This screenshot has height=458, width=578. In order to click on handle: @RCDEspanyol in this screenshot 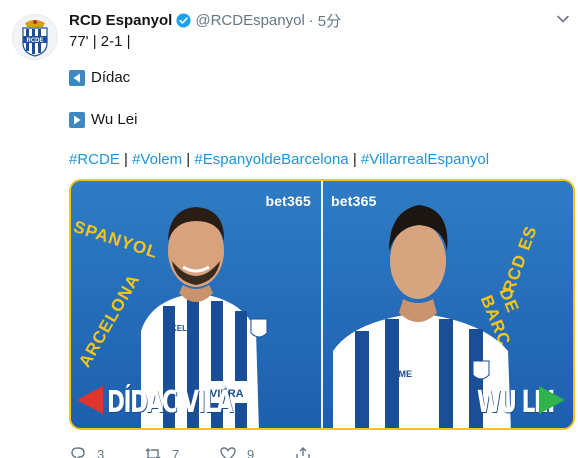, I will do `click(249, 20)`.